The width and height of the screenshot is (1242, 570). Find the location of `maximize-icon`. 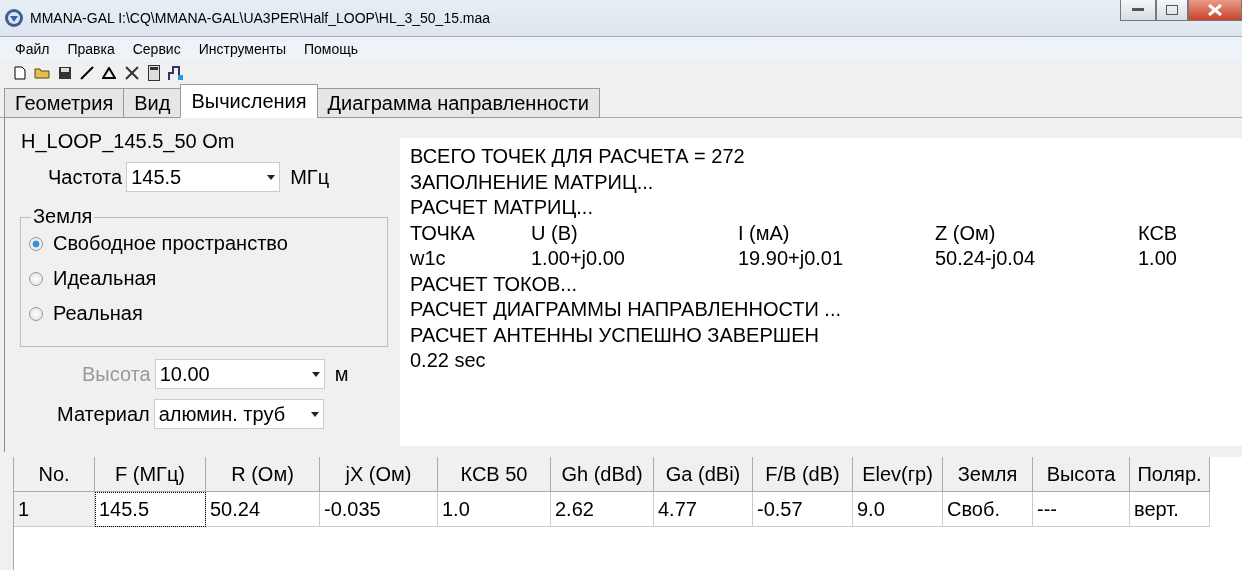

maximize-icon is located at coordinates (1172, 10).